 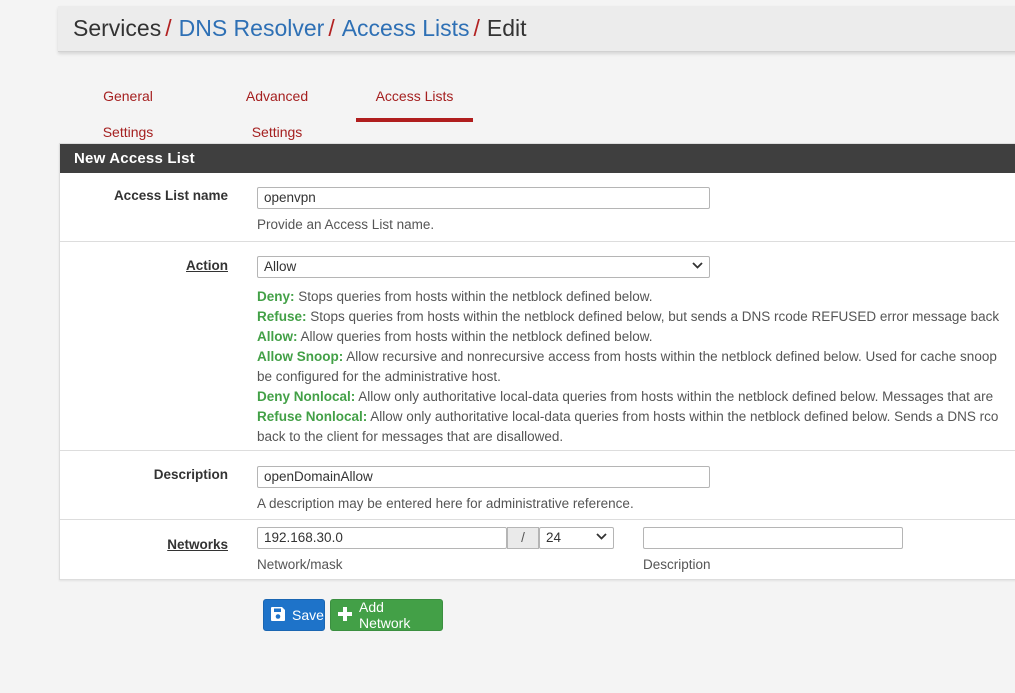 I want to click on panel-title: New Access List, so click(x=537, y=158).